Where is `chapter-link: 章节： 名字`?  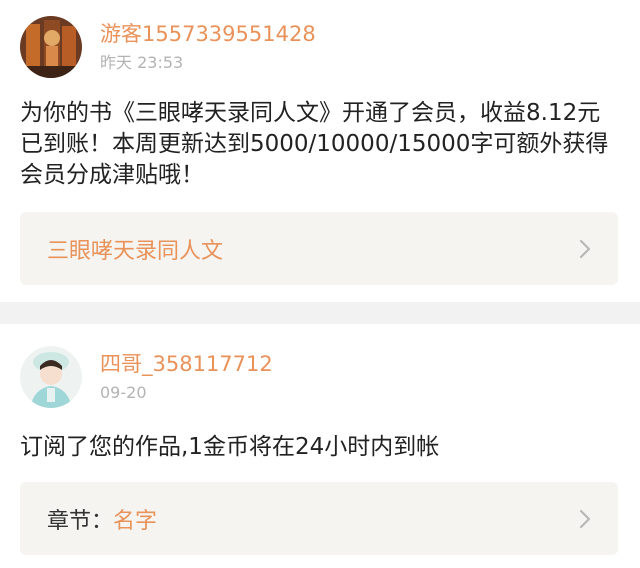
chapter-link: 章节： 名字 is located at coordinates (319, 518).